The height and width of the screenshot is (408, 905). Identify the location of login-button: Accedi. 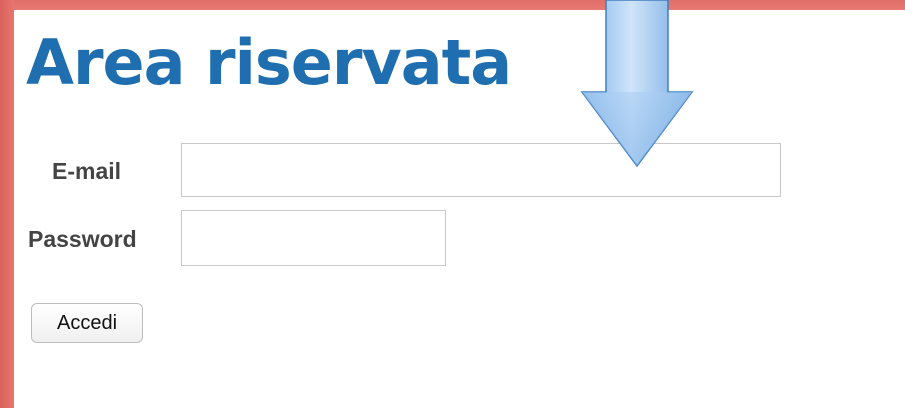
(87, 323).